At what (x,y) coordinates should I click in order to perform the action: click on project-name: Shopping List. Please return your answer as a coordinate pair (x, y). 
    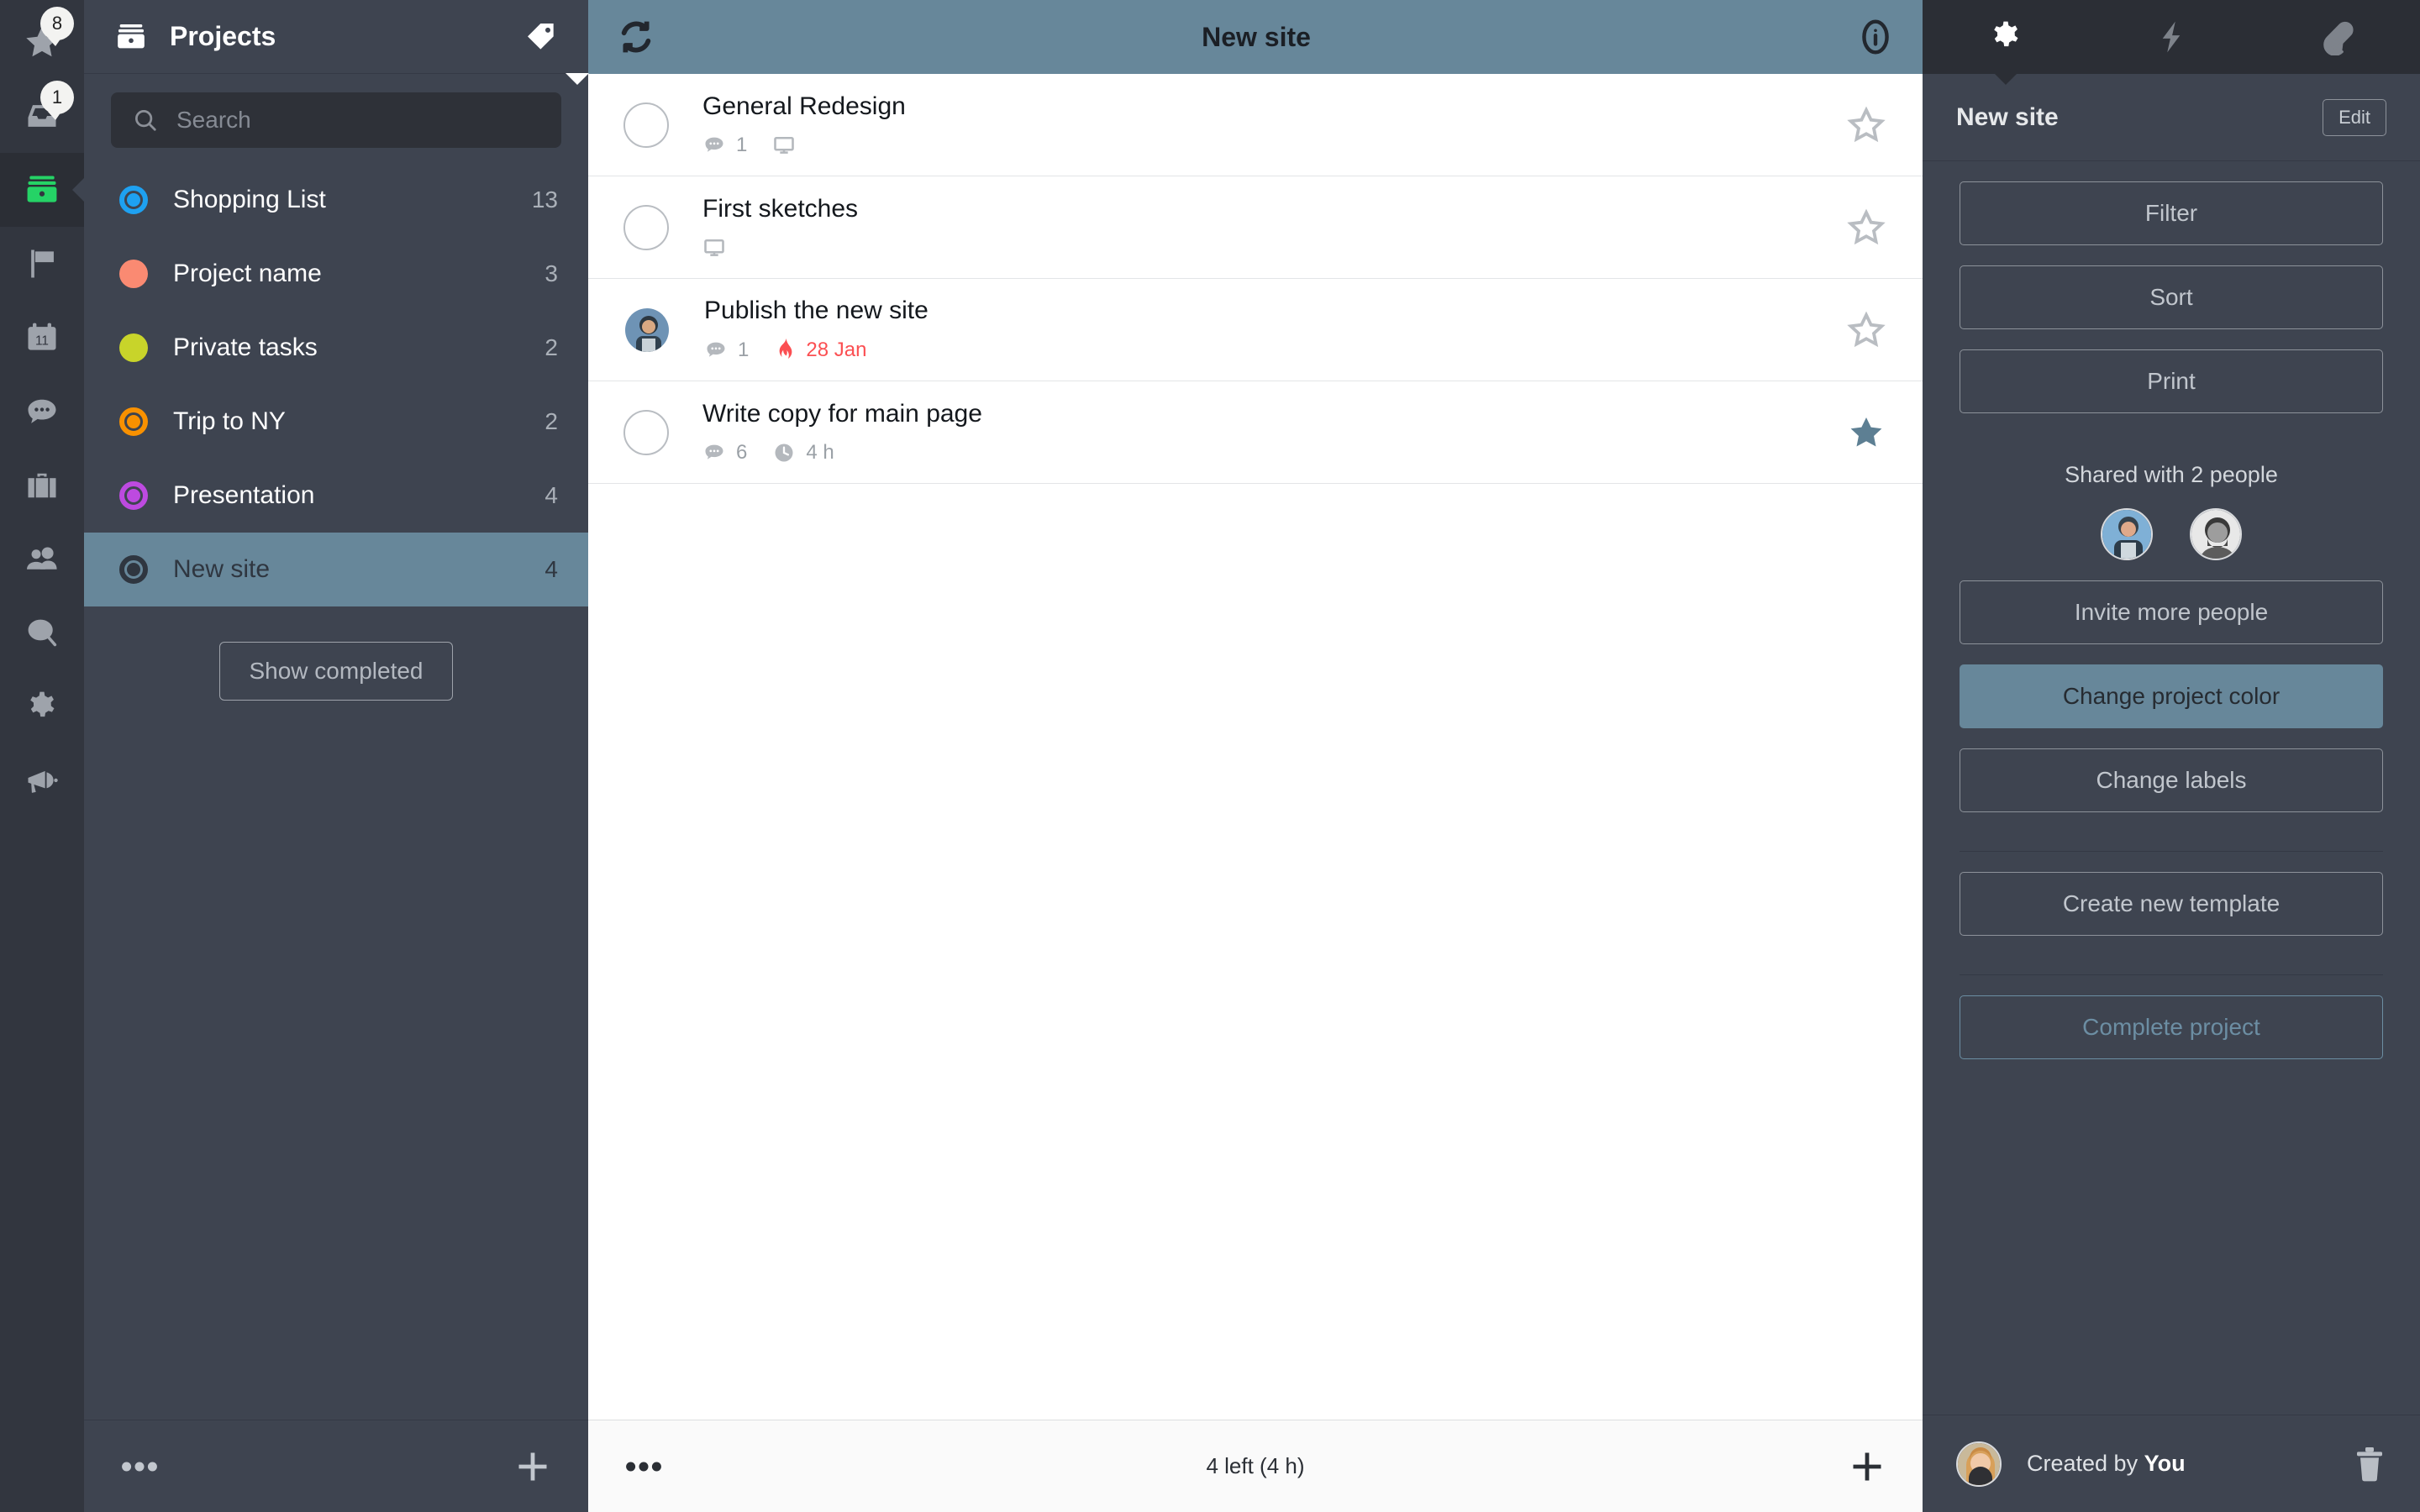
    Looking at the image, I should click on (249, 199).